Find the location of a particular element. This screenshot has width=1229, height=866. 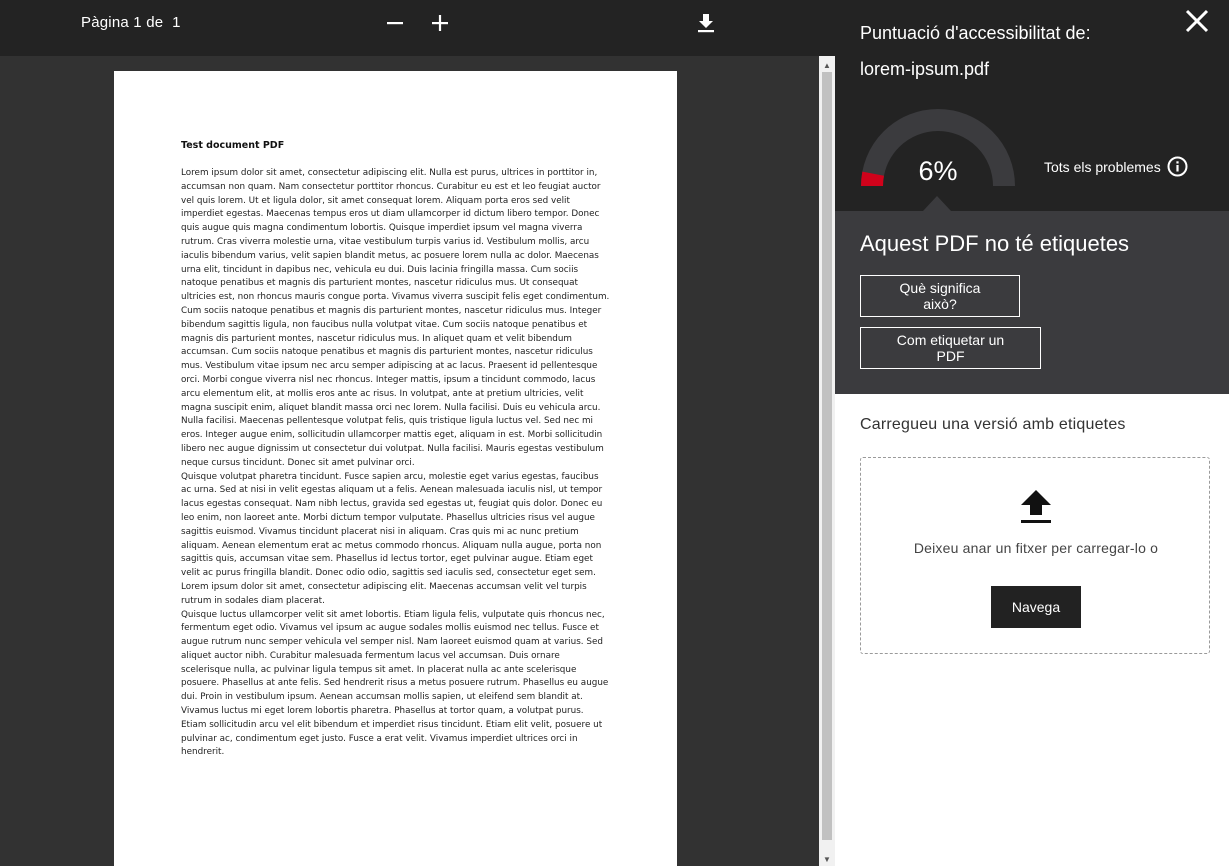

file-name: lorem-ipsum.pdf is located at coordinates (925, 69).